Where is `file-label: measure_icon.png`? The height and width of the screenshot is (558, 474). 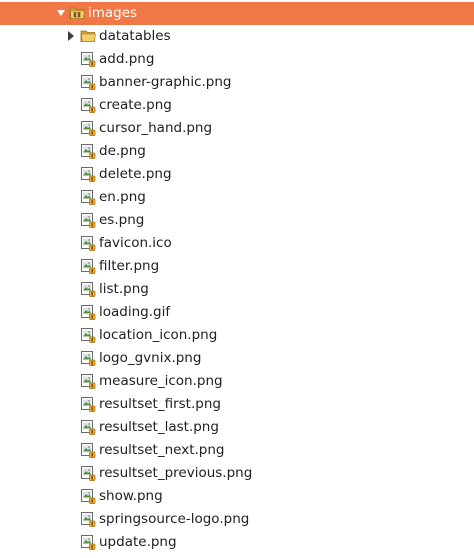
file-label: measure_icon.png is located at coordinates (161, 381).